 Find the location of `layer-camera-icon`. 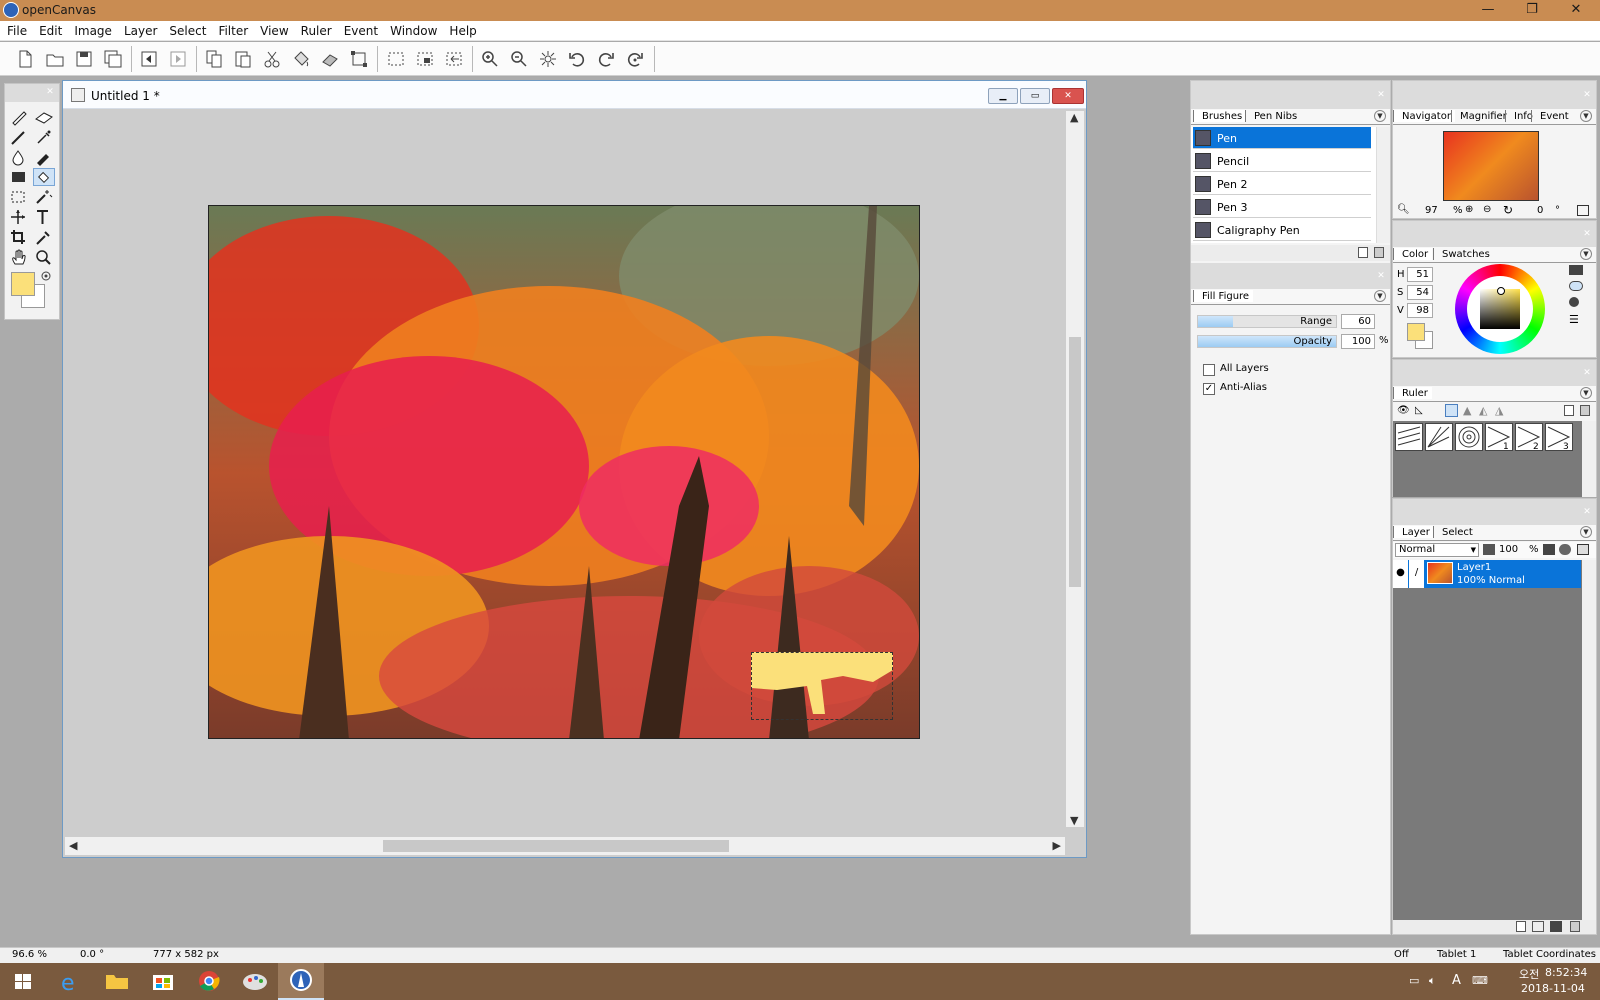

layer-camera-icon is located at coordinates (1556, 926).